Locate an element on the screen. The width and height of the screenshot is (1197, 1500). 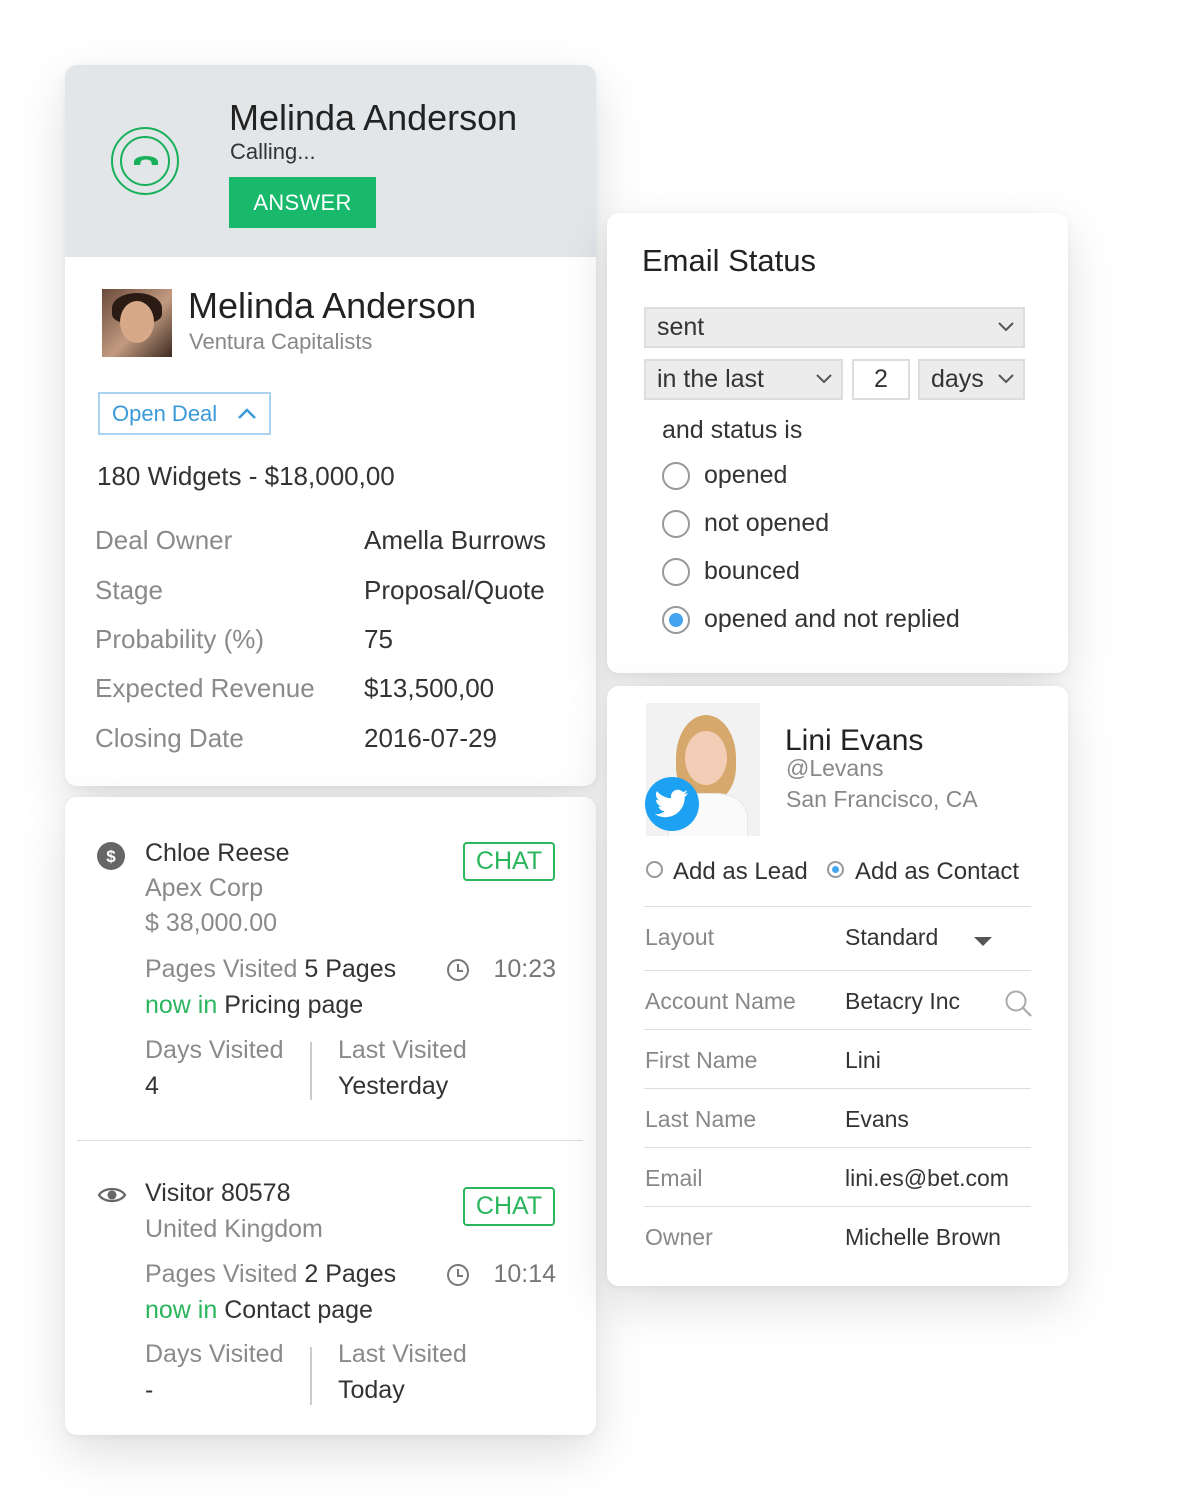
now-in-page: Pricing page is located at coordinates (294, 1005).